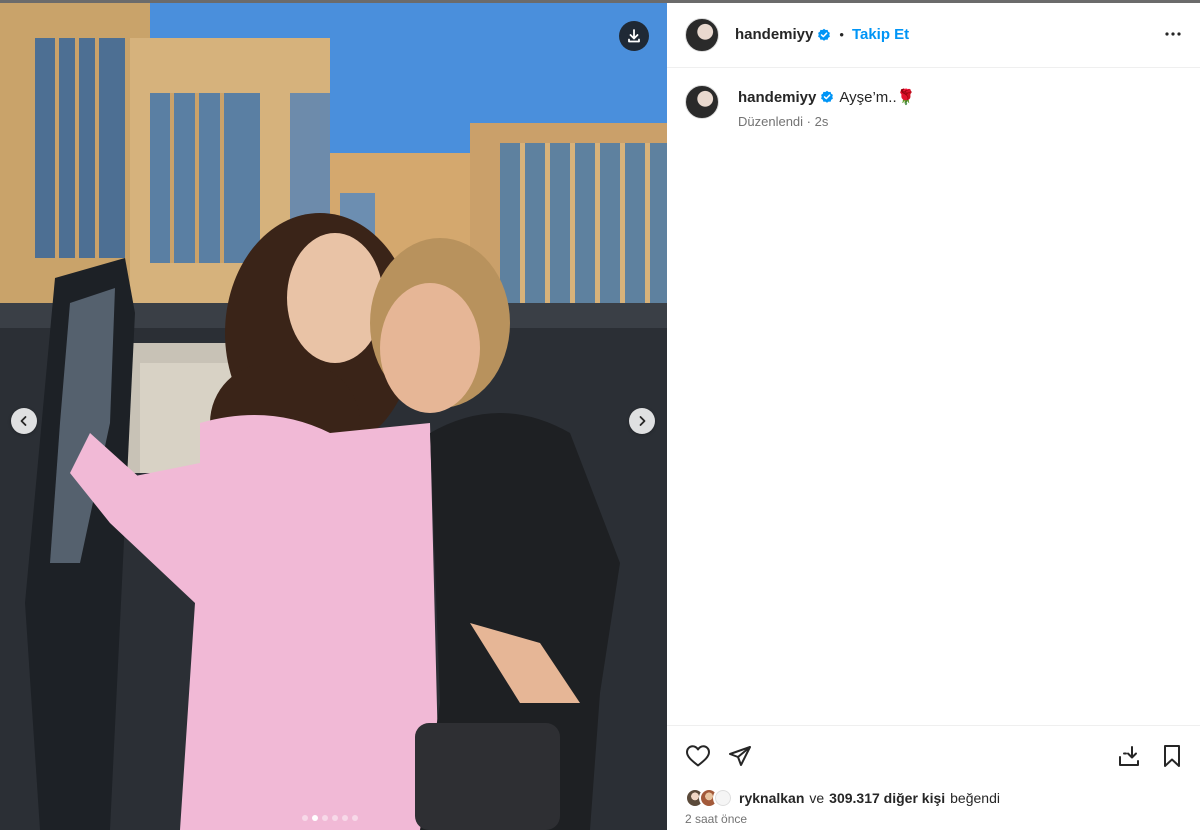 The width and height of the screenshot is (1200, 830). I want to click on author-avatar, so click(702, 35).